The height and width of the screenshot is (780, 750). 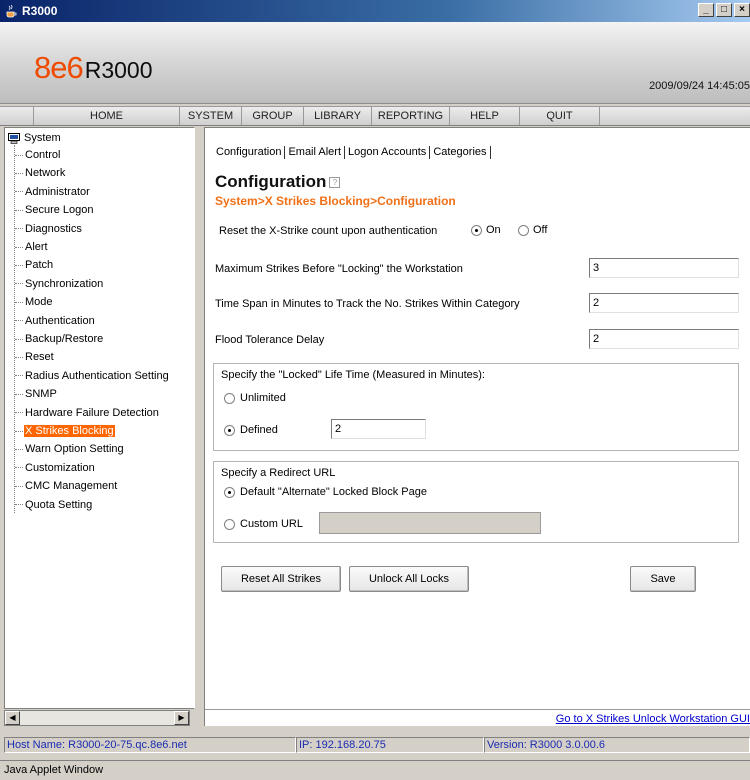 I want to click on logo-product: R3000, so click(x=118, y=70).